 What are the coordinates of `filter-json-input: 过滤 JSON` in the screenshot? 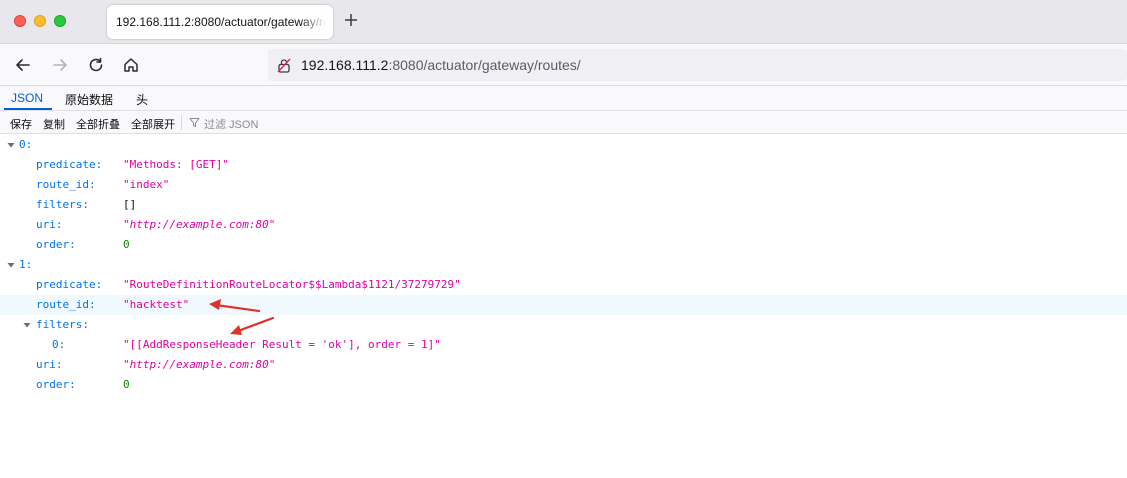 It's located at (223, 124).